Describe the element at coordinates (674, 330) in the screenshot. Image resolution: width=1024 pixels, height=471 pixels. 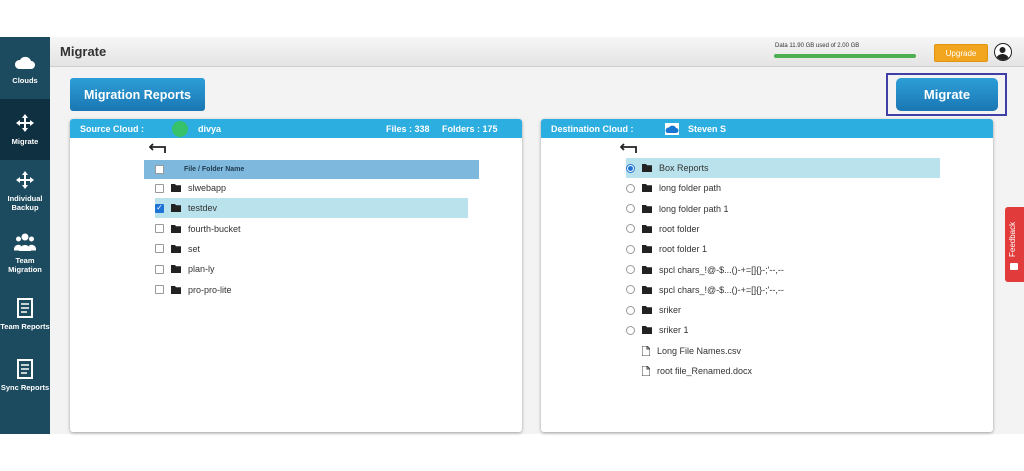
I see `folder-name: sriker 1` at that location.